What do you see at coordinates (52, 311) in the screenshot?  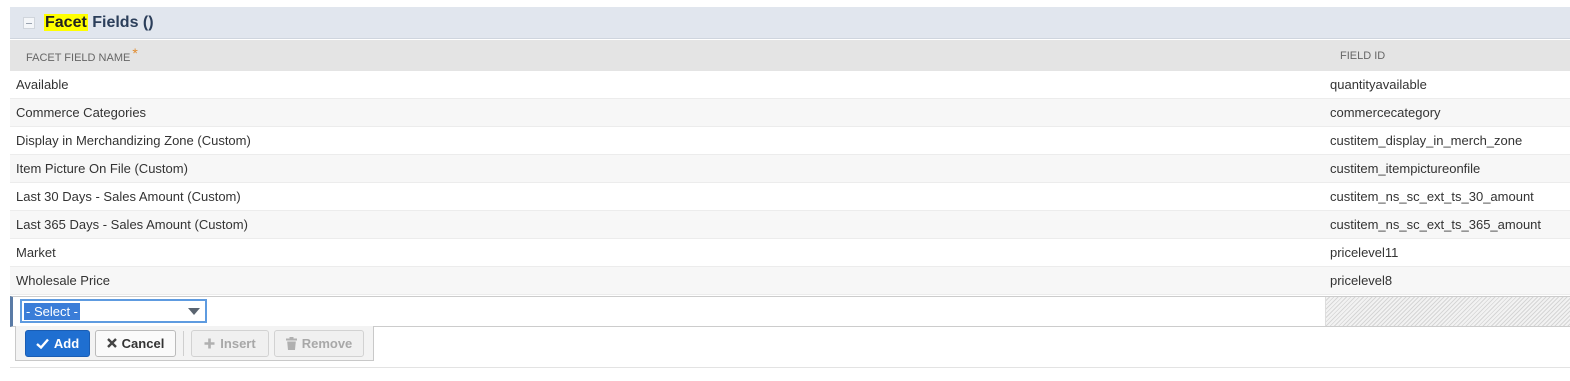 I see `select-value: - Select -` at bounding box center [52, 311].